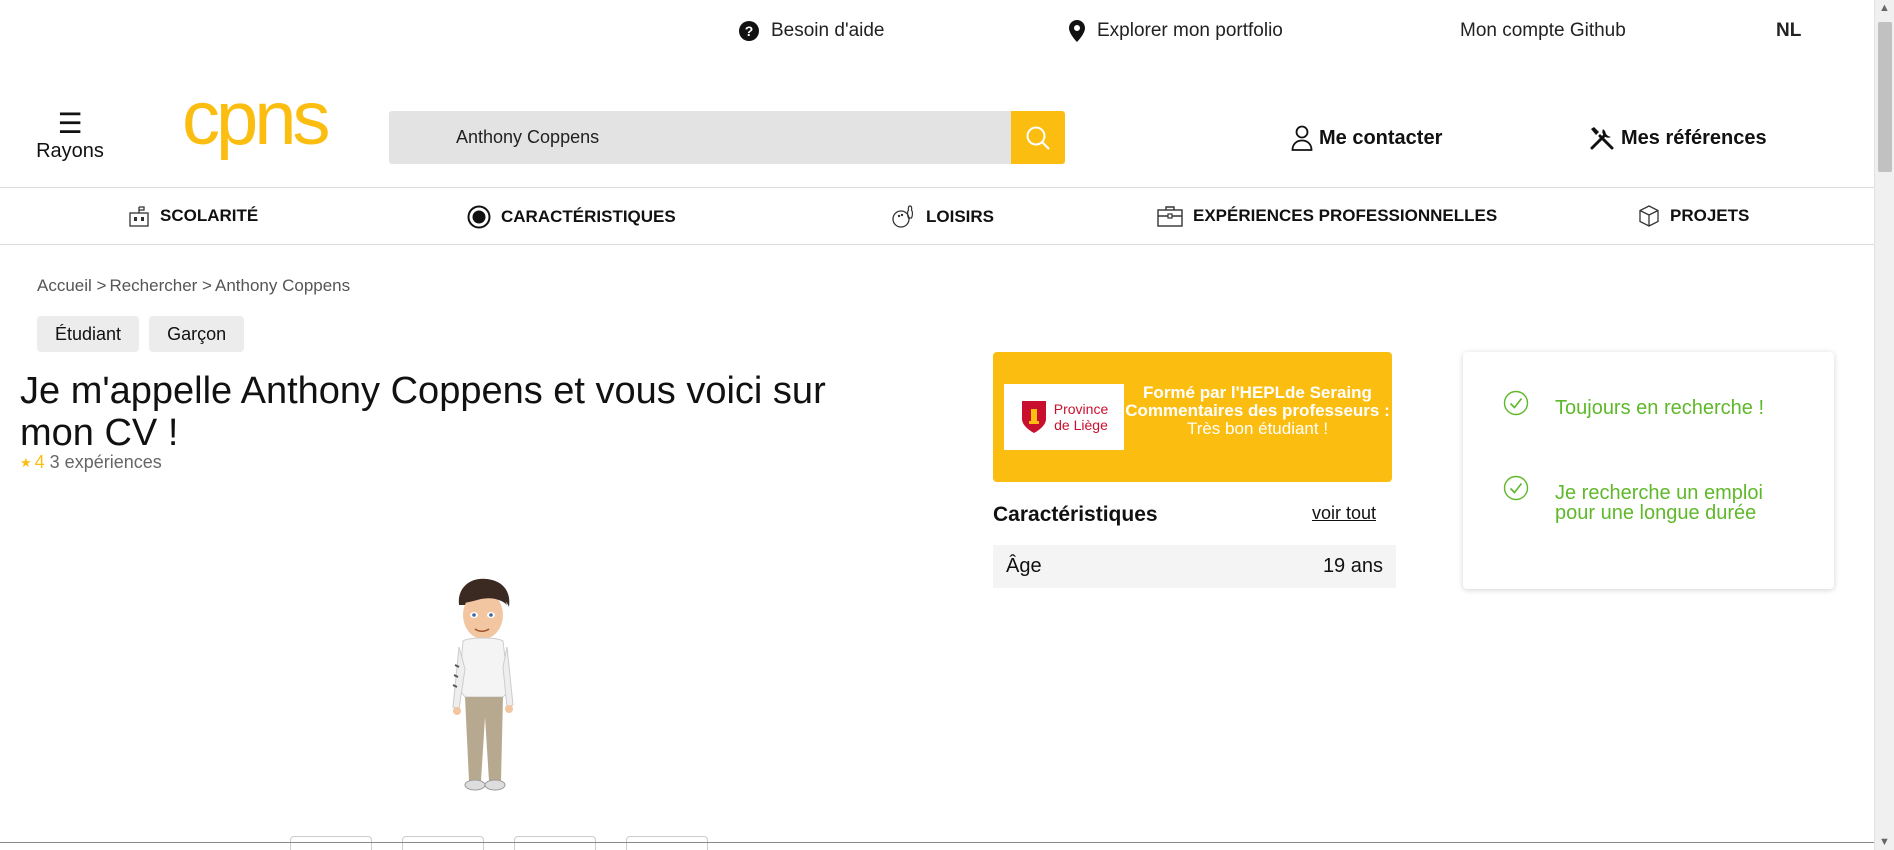  I want to click on references-link: Mes références, so click(1678, 138).